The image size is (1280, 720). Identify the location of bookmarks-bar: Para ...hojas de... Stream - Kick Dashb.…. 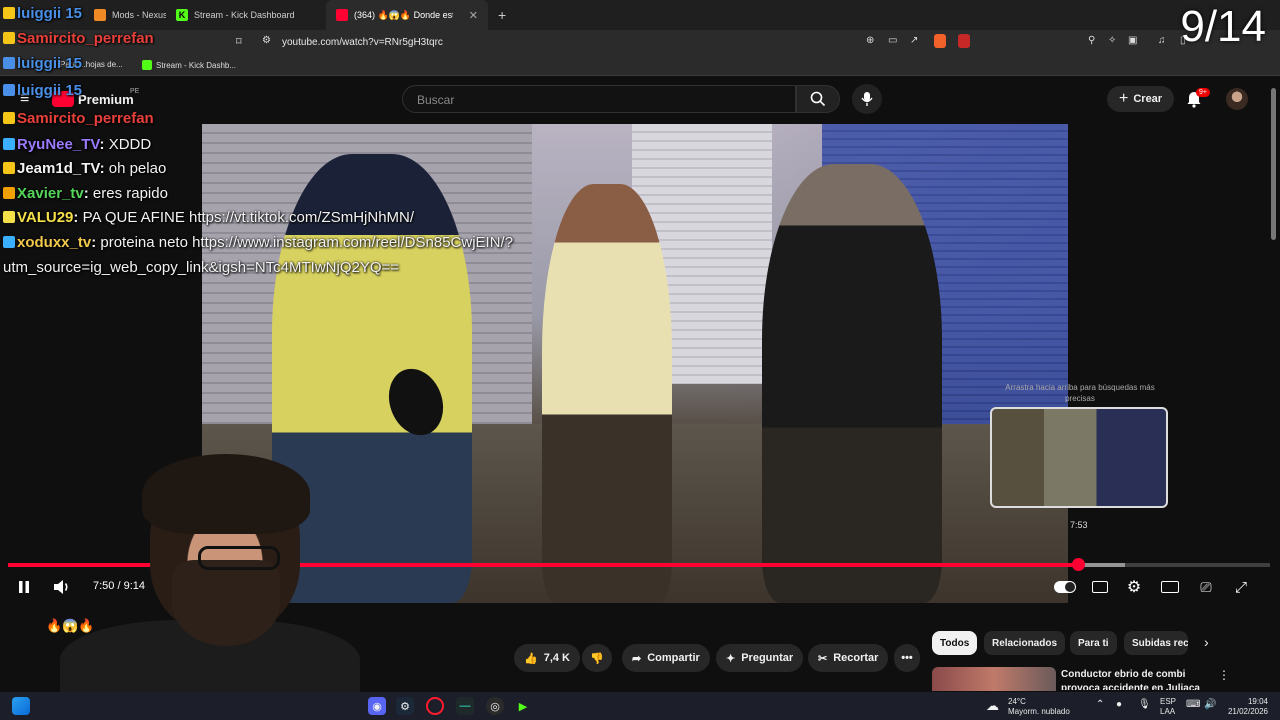
(640, 65).